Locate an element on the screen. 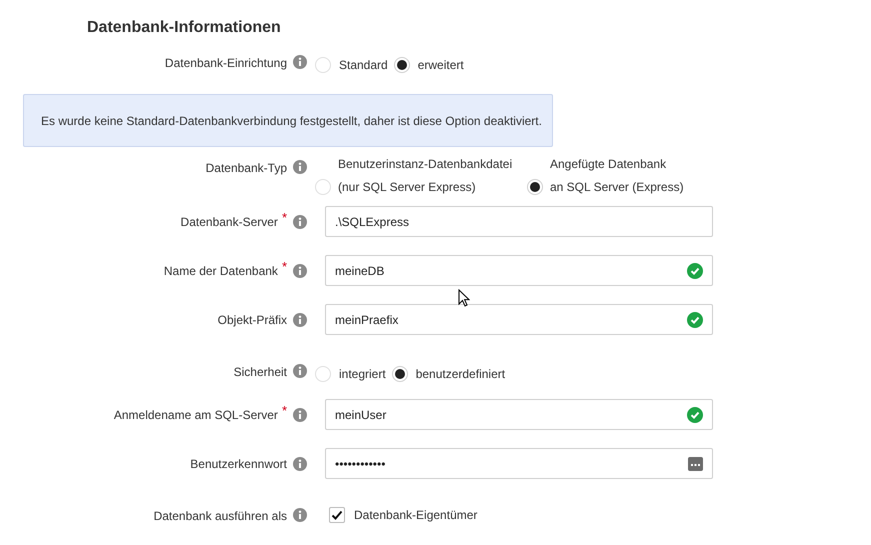  field-label: Datenbank-Typ is located at coordinates (246, 168).